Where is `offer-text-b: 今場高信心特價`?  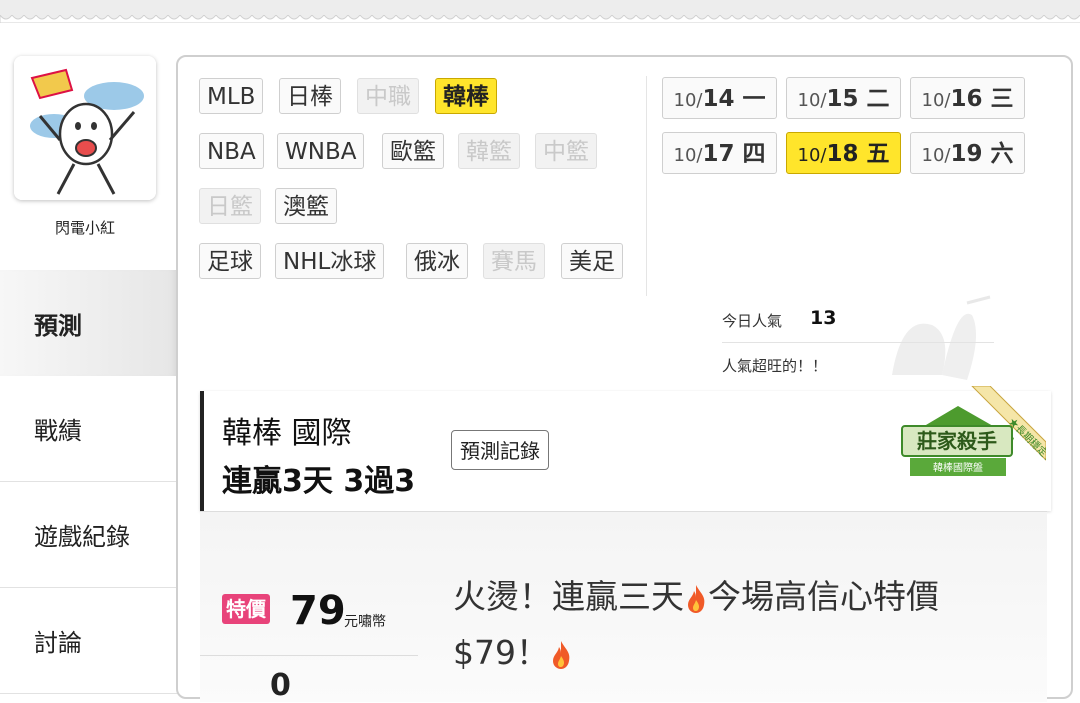
offer-text-b: 今場高信心特價 is located at coordinates (823, 596).